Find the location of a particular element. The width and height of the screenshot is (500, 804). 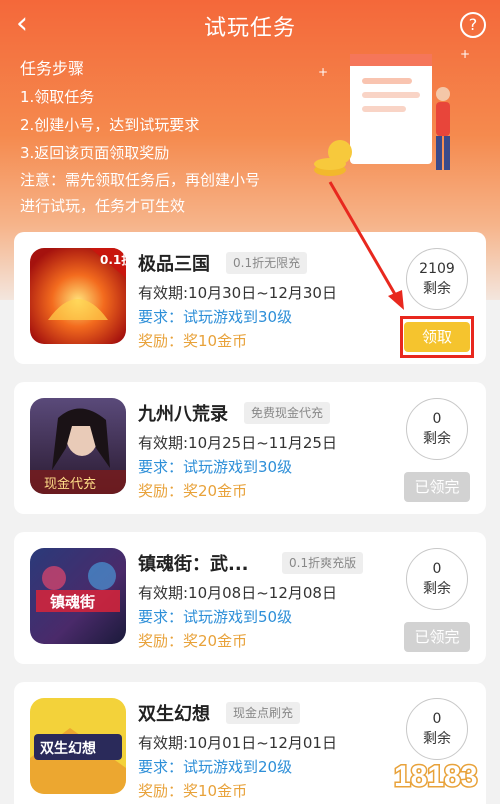

step-2: 2.创建小号，达到试玩要求 is located at coordinates (110, 125).